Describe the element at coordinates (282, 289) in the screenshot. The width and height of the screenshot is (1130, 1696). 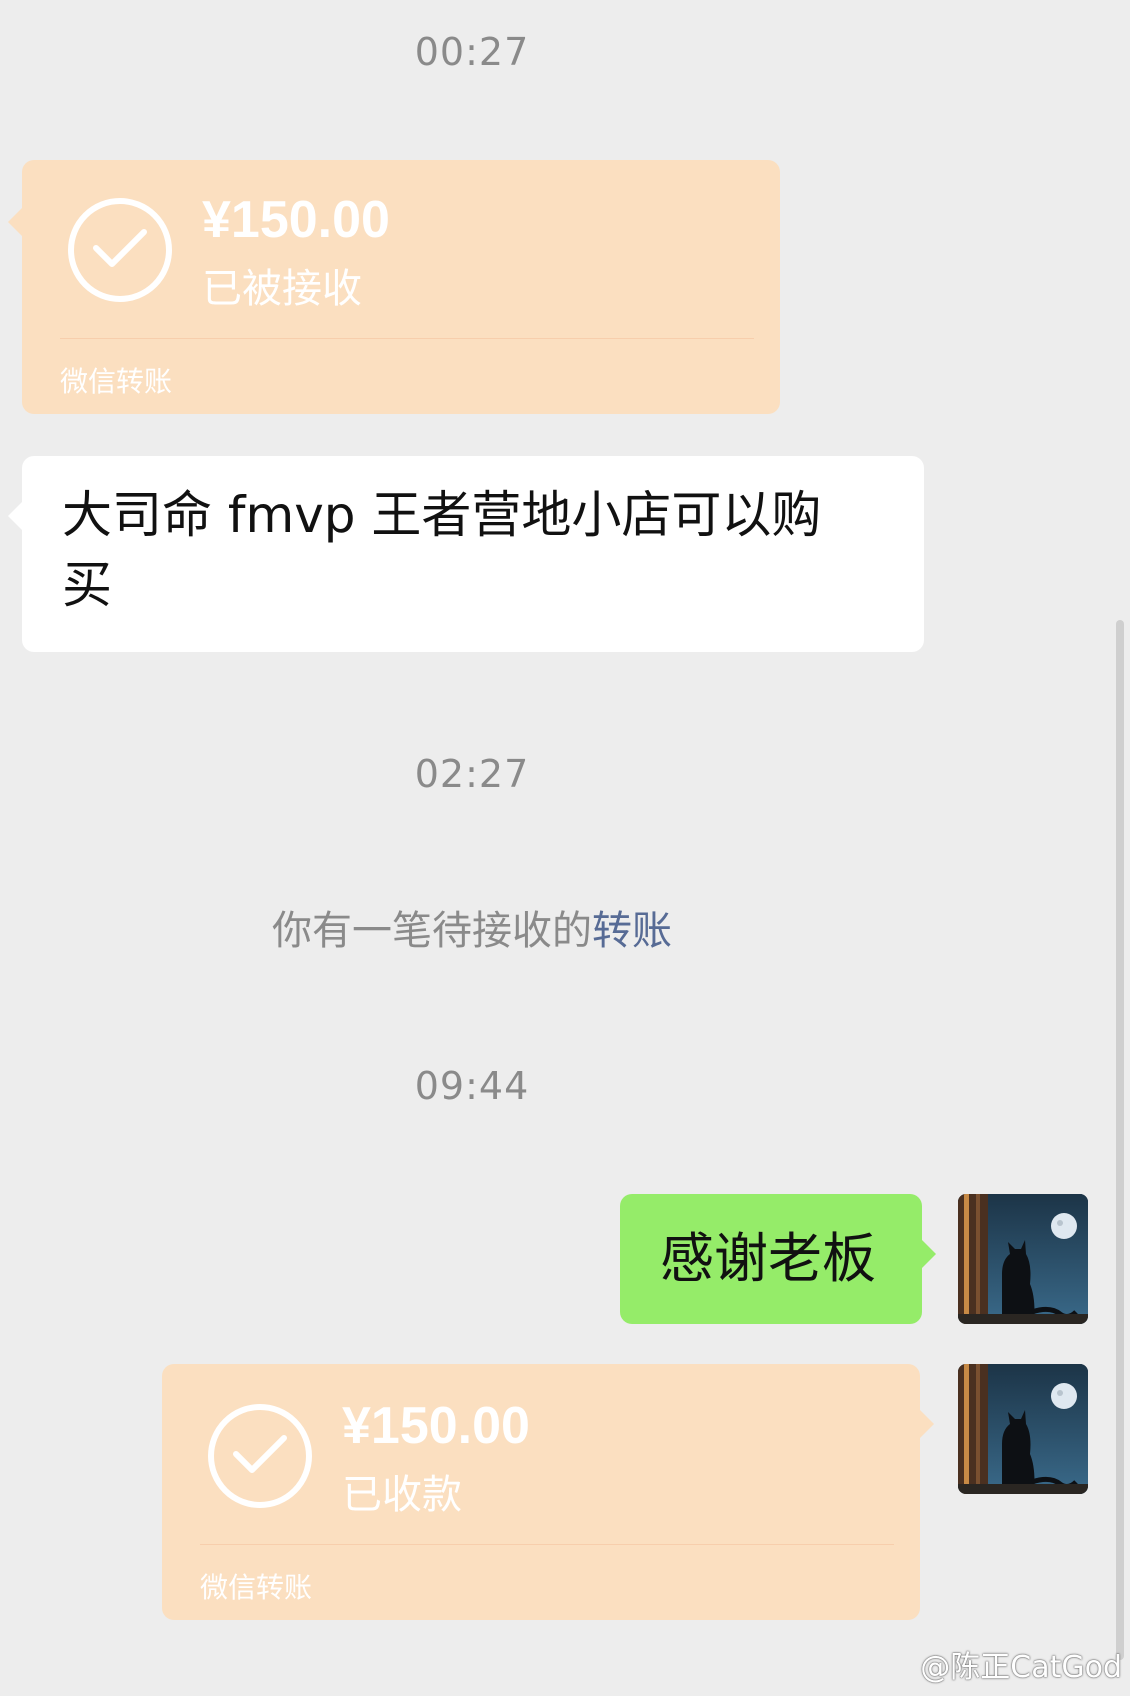
I see `transfer-status: 已被接收` at that location.